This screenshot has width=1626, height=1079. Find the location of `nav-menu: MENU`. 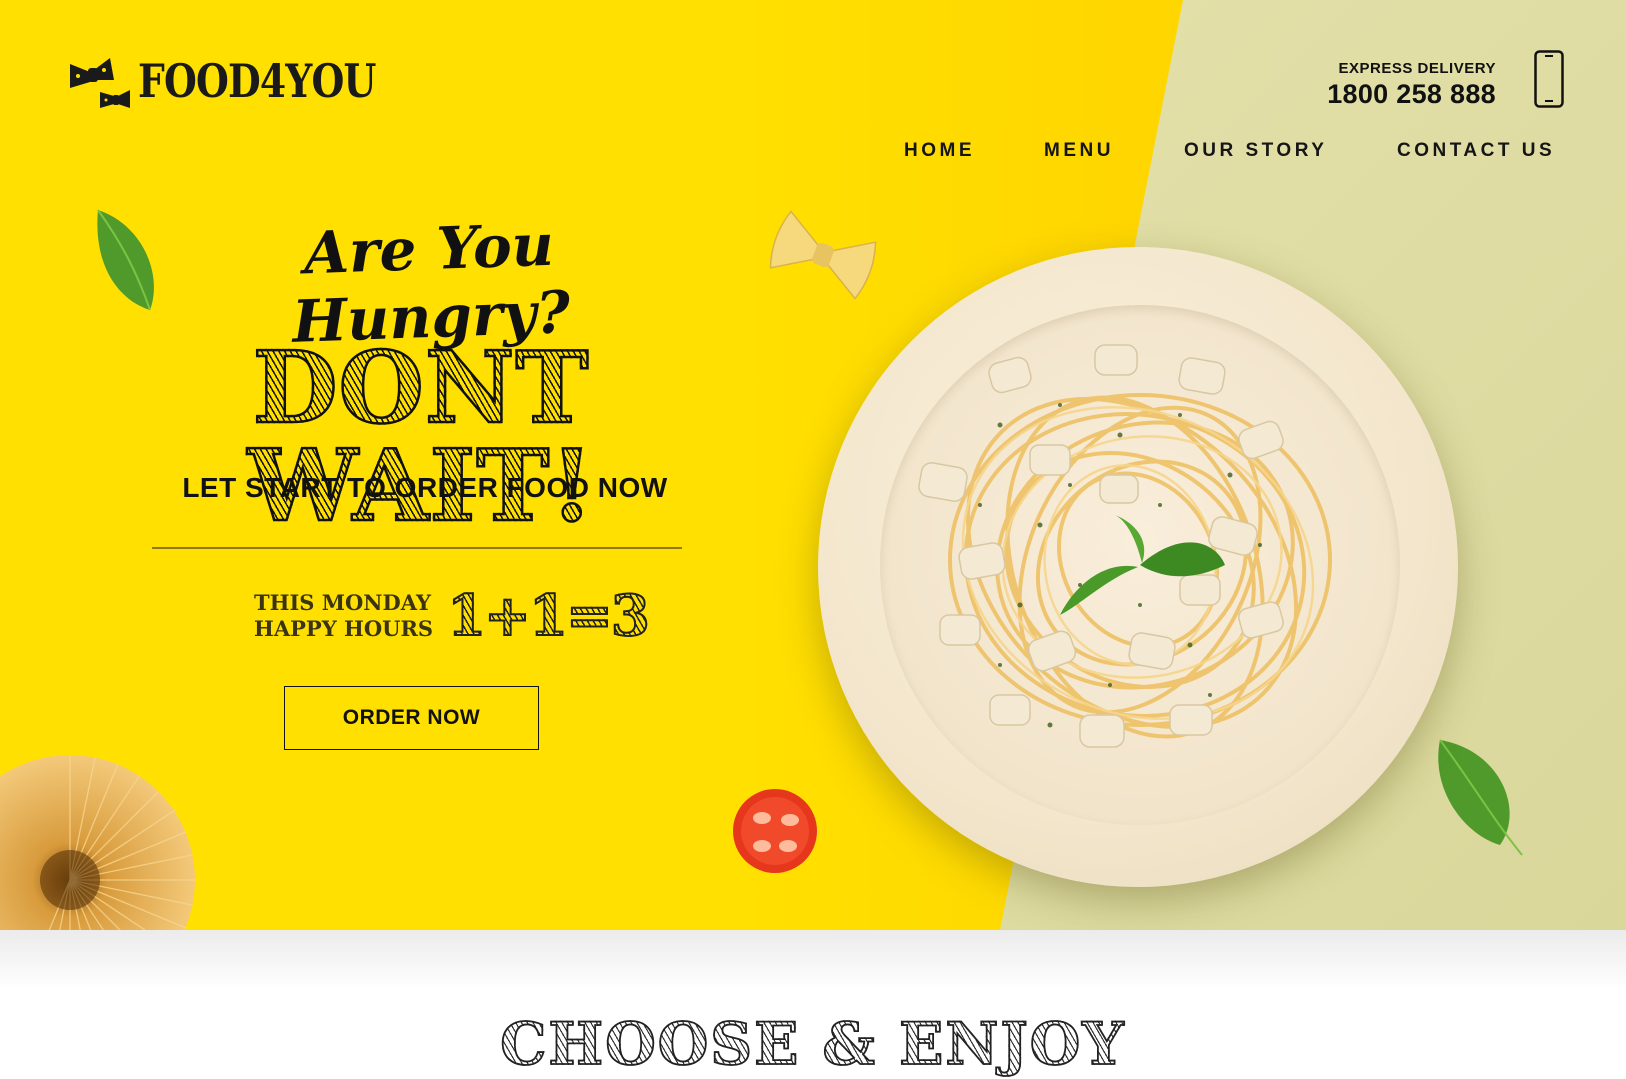

nav-menu: MENU is located at coordinates (1079, 151).